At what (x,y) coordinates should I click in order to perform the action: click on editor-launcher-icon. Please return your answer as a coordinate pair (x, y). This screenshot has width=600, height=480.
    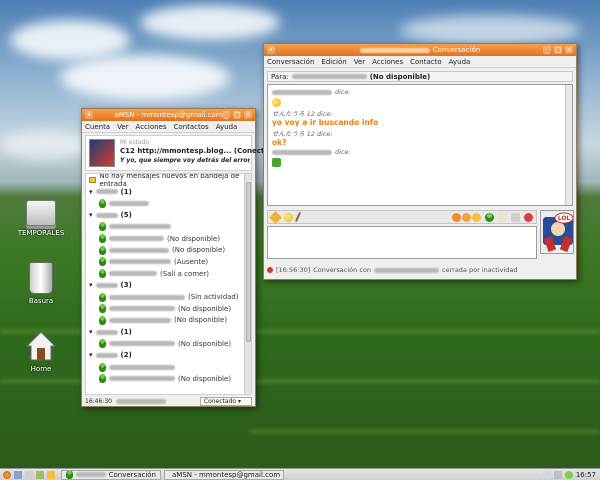
    Looking at the image, I should click on (40, 474).